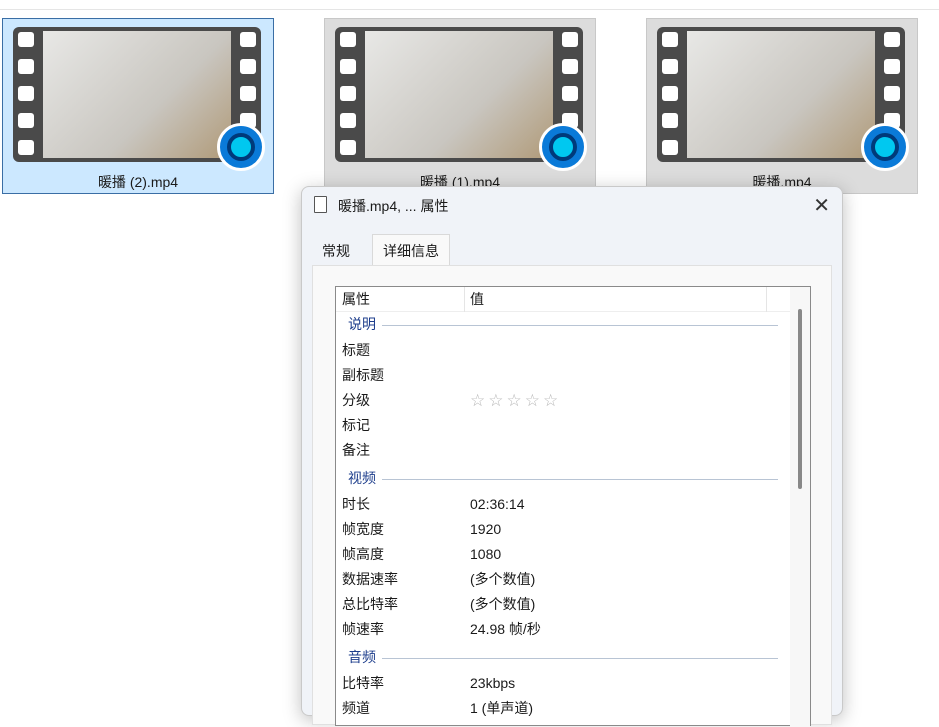 This screenshot has height=727, width=939. What do you see at coordinates (562, 375) in the screenshot?
I see `property-row: 副标题` at bounding box center [562, 375].